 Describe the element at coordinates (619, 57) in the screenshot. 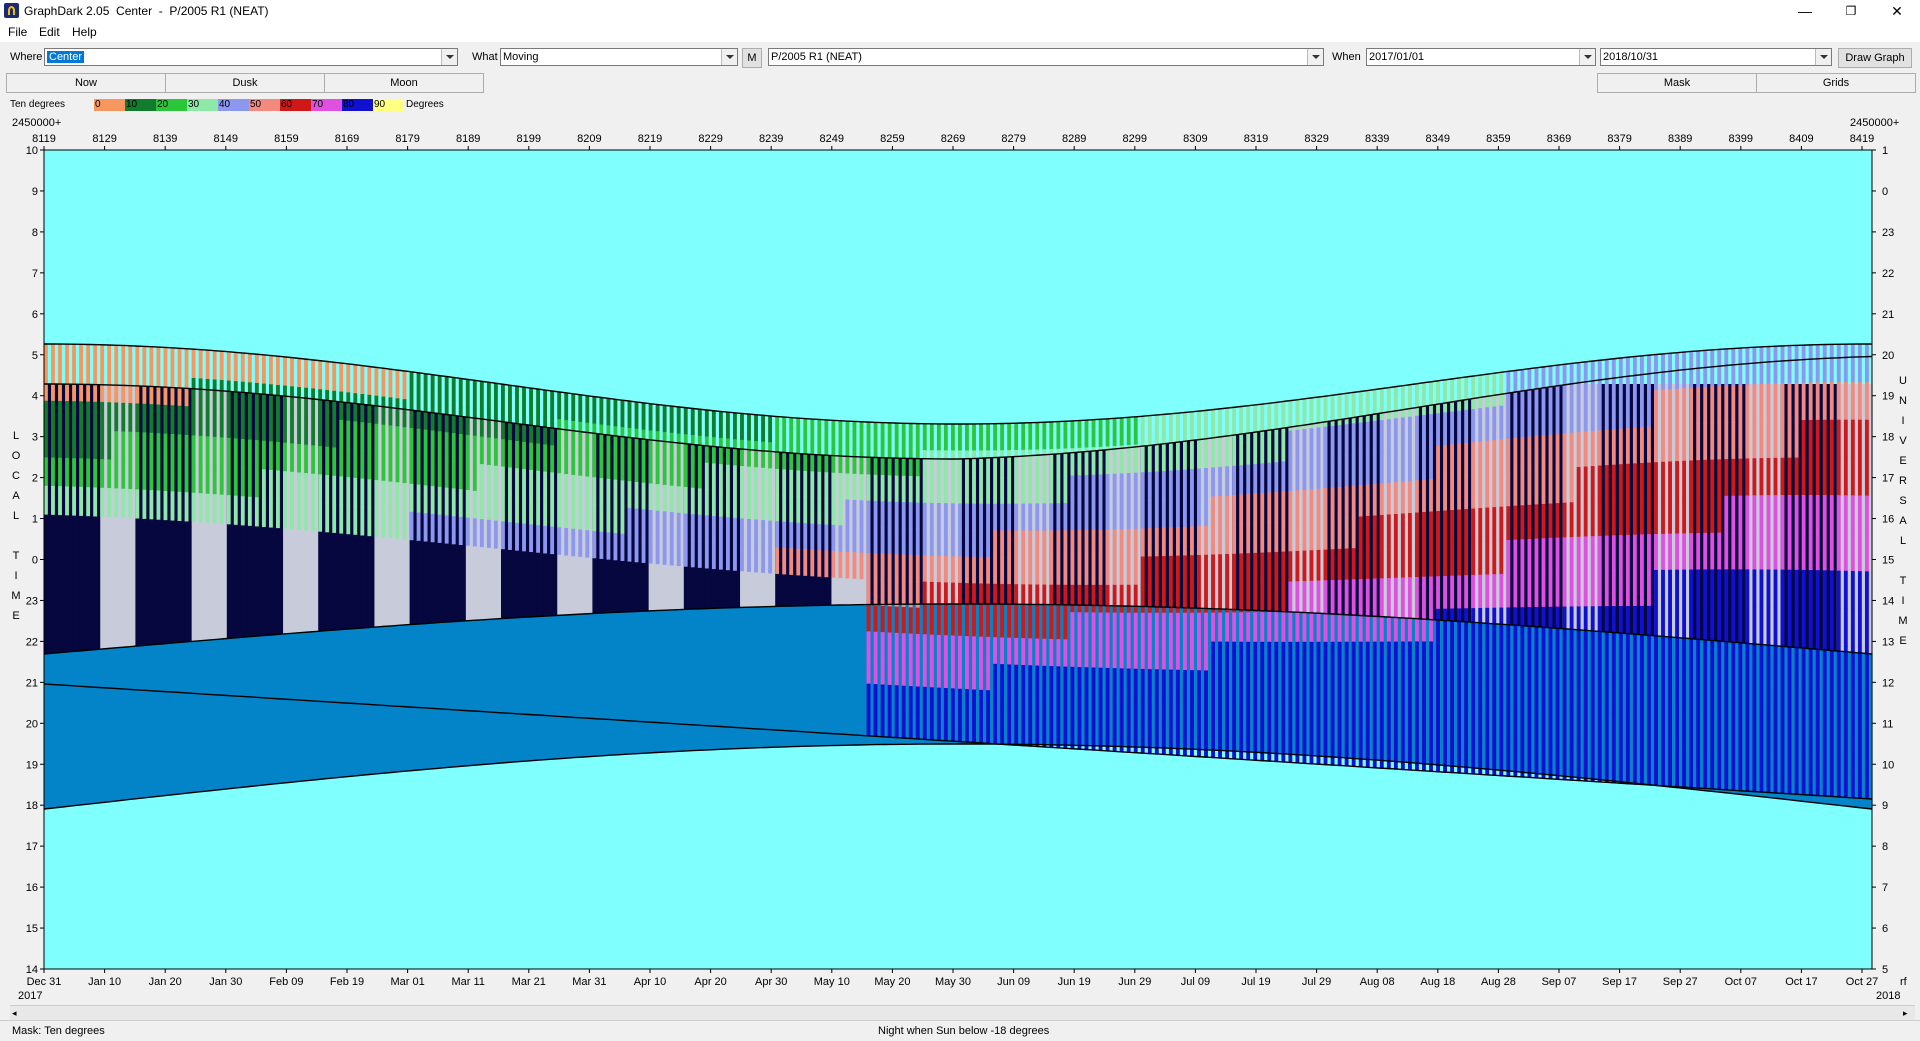

I see `what-combo: Moving` at that location.